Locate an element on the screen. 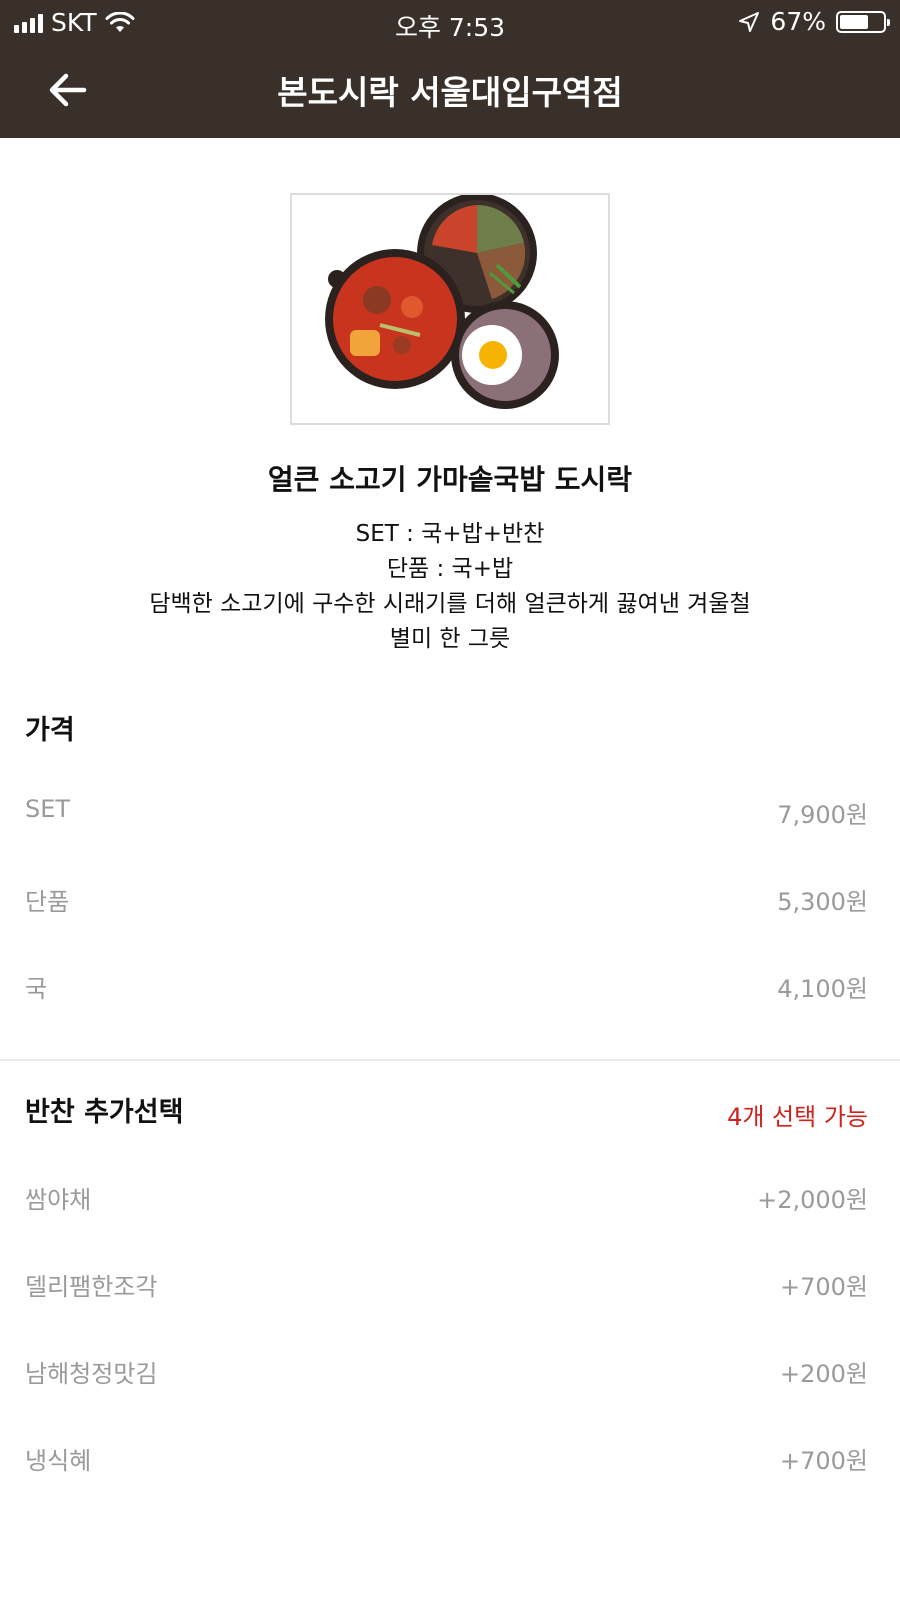 This screenshot has width=900, height=1600. side-option-row: 쌈야채 +2,000원 is located at coordinates (446, 1197).